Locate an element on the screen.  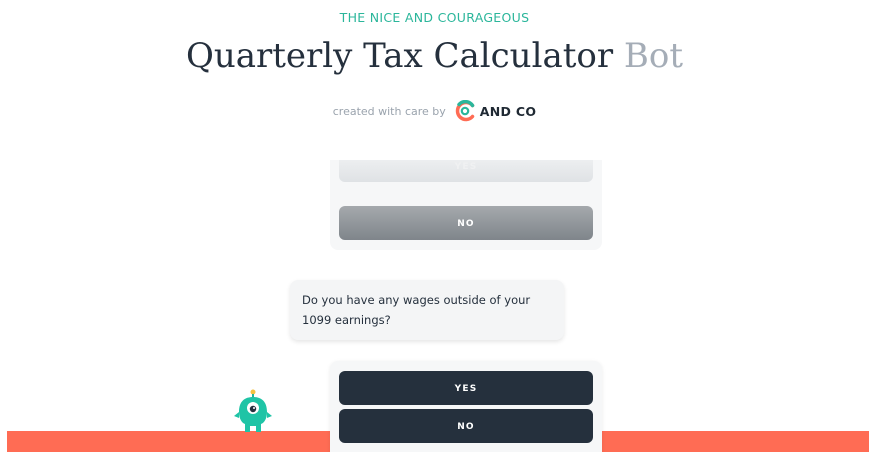
mascot-monster-icon is located at coordinates (253, 410).